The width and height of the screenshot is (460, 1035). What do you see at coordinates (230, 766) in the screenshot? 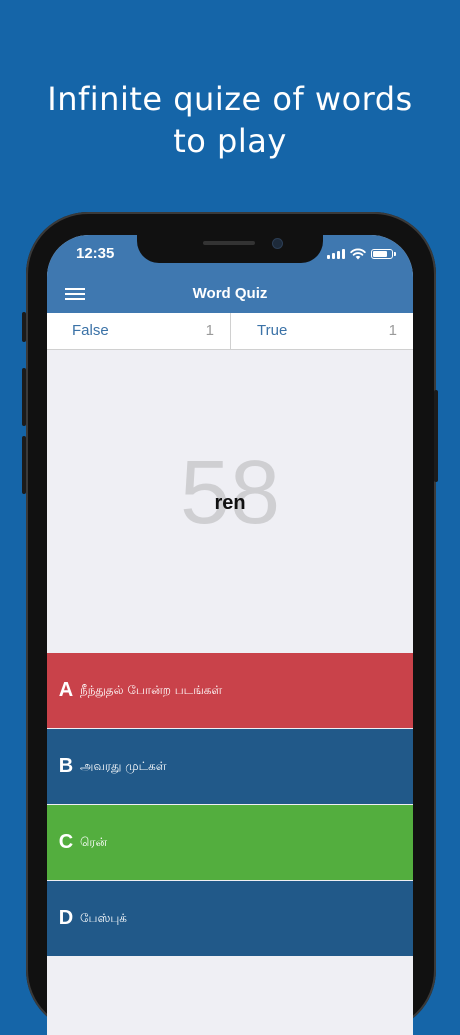
I see `answer-option-b: B அவரது முட்கள்` at bounding box center [230, 766].